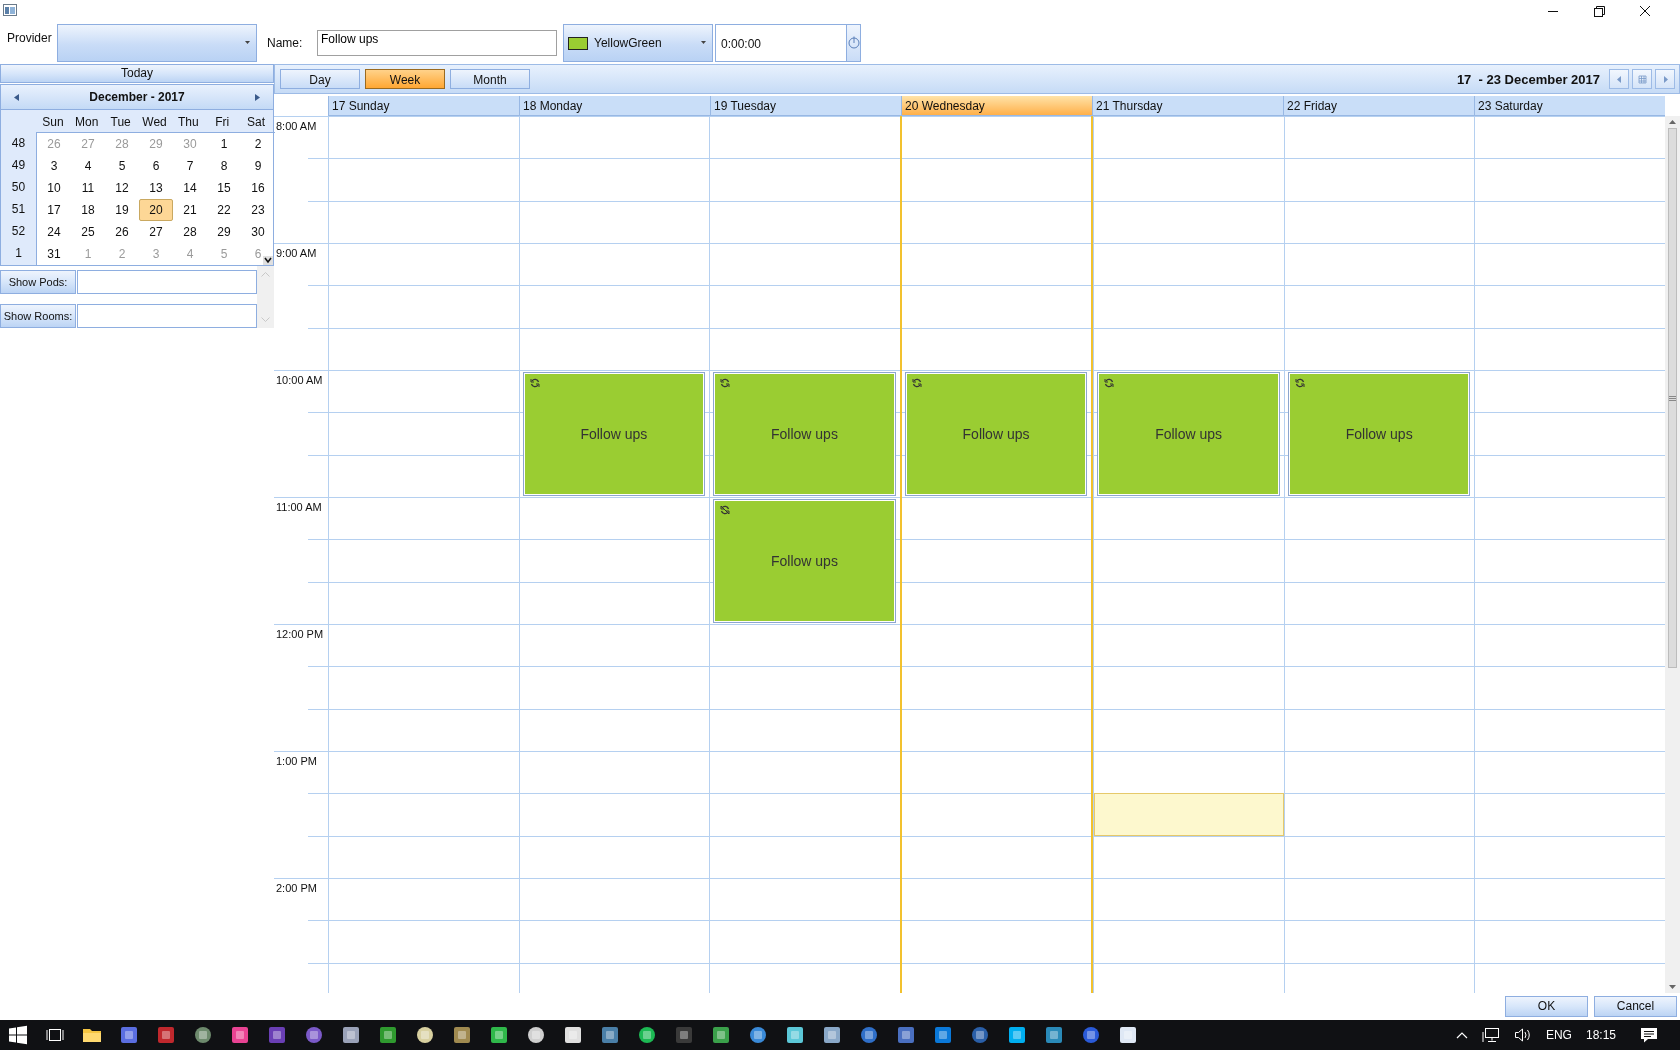 The image size is (1680, 1050). I want to click on calendar-day: 22, so click(224, 210).